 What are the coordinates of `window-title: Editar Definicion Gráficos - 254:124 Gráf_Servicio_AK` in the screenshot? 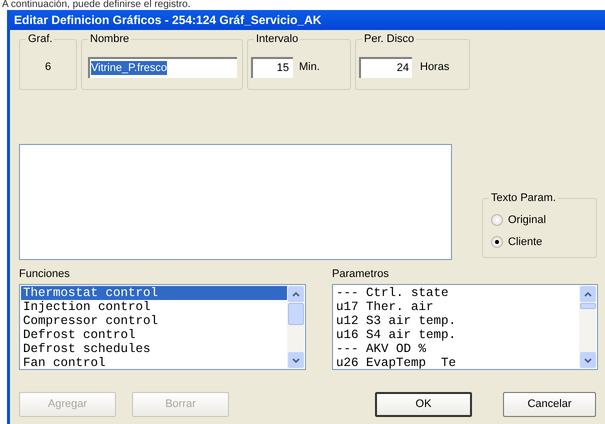 It's located at (307, 20).